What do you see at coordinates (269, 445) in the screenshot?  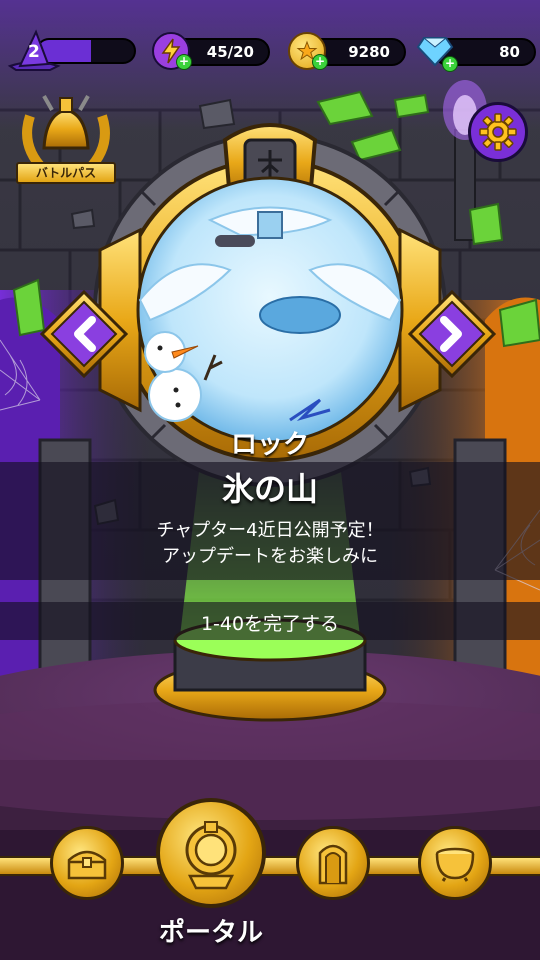 I see `stage-status: ロック` at bounding box center [269, 445].